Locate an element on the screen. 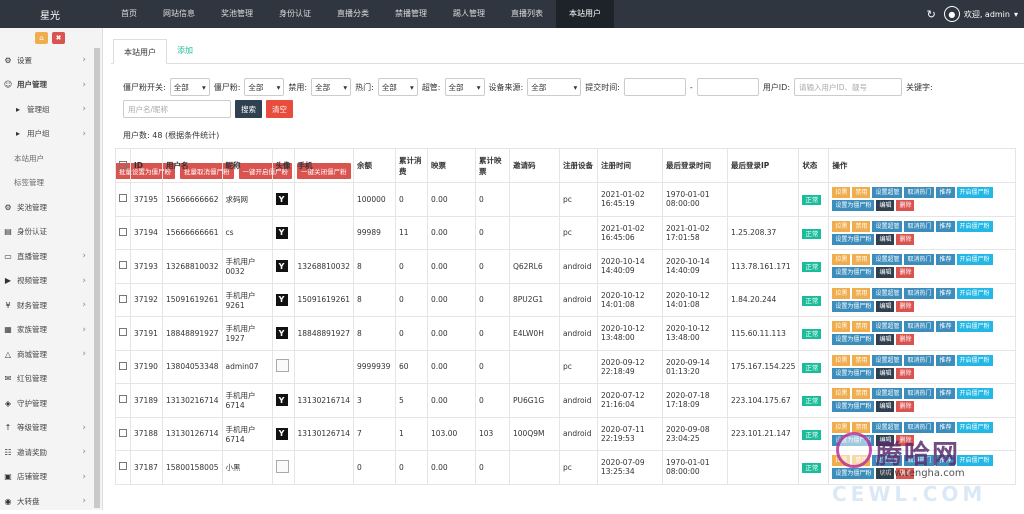  zombie-select: 全部 ▾ is located at coordinates (264, 87).